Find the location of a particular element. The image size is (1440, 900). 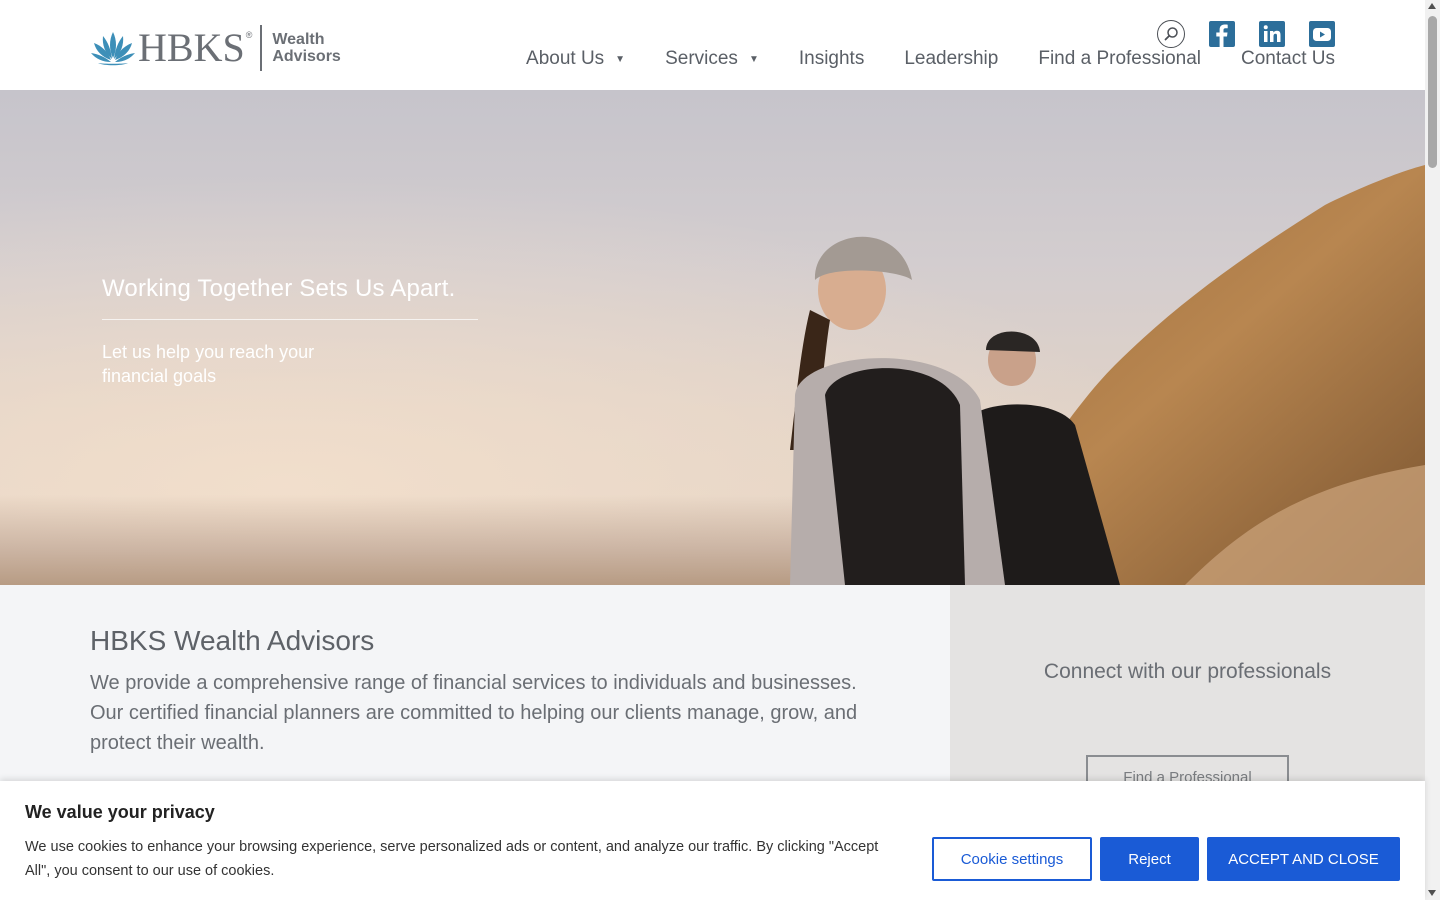

linkedin-glyph is located at coordinates (1272, 33).